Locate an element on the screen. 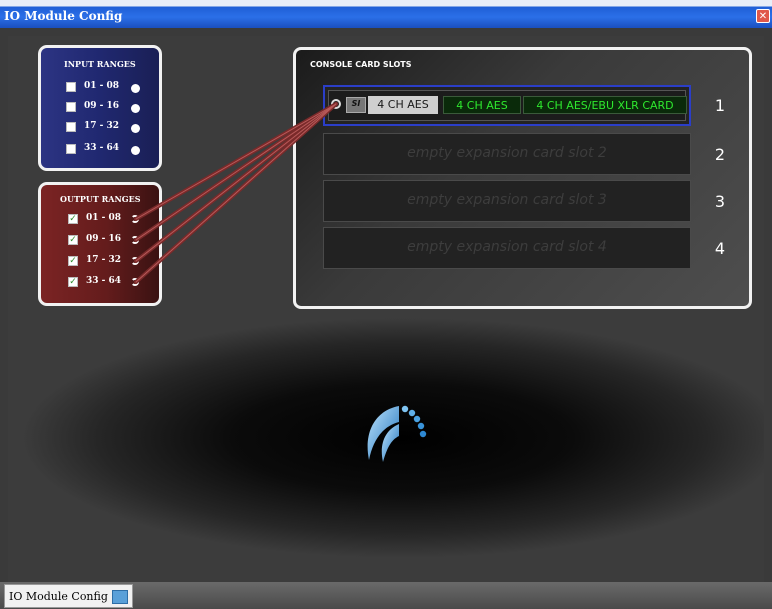  soundcraft-logo-icon is located at coordinates (397, 433).